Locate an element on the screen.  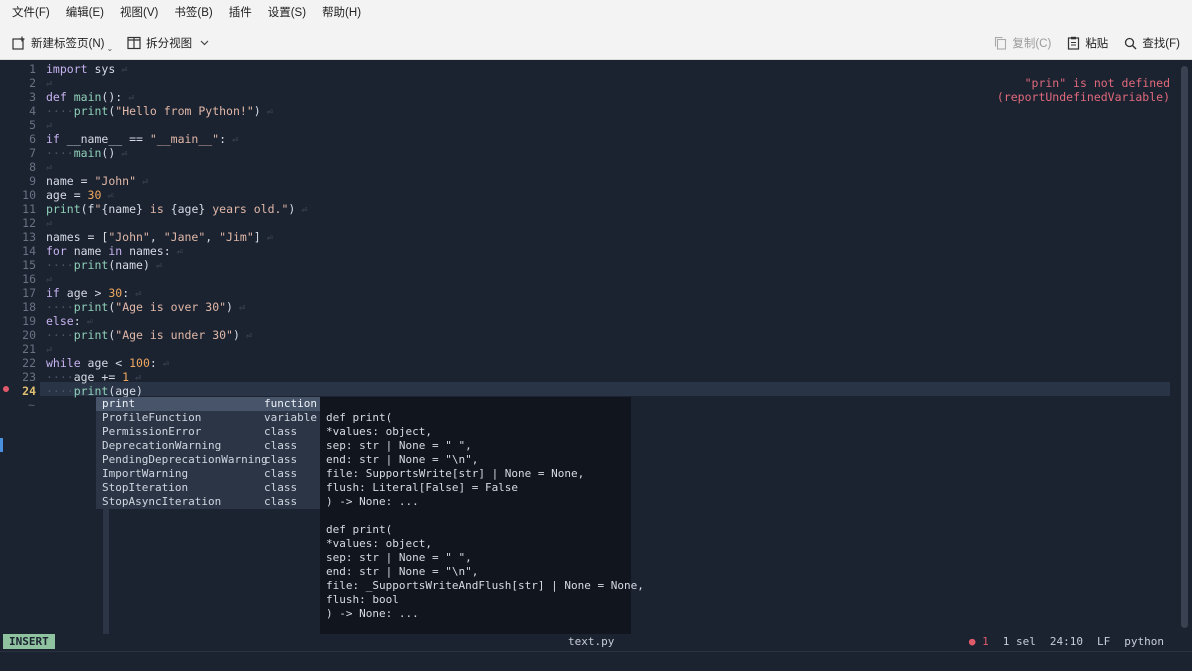
new-tab-dropdown-icon: ⌄ is located at coordinates (109, 48).